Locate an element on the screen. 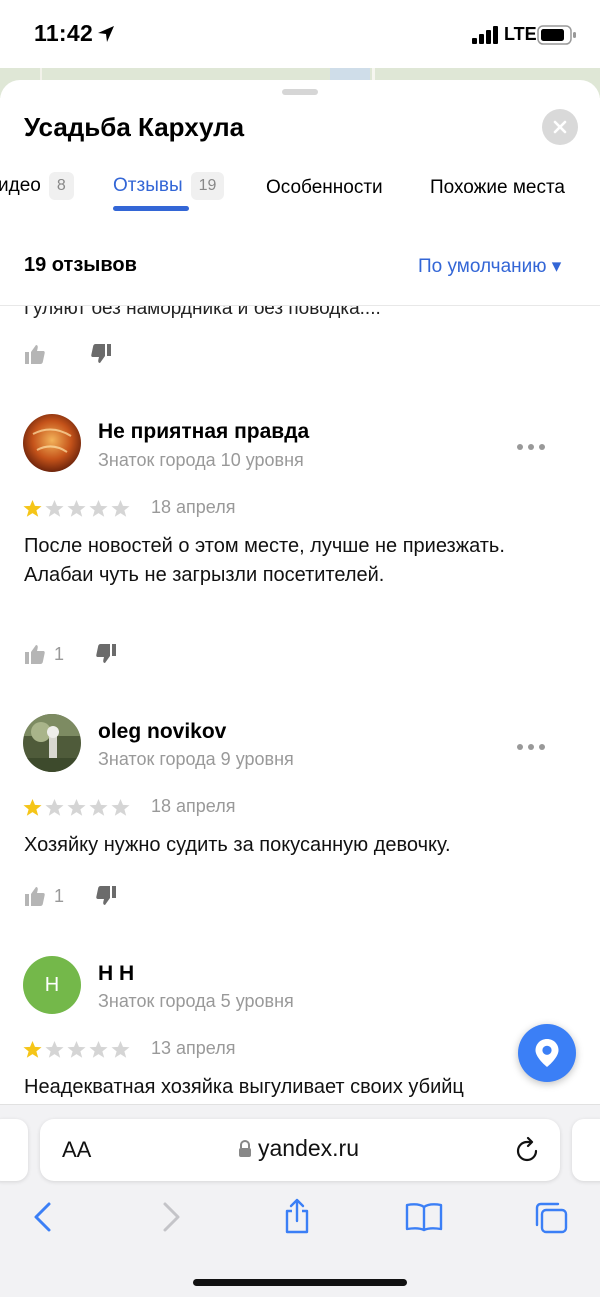 This screenshot has width=600, height=1297. address-bar: AA yandex.ru is located at coordinates (300, 1150).